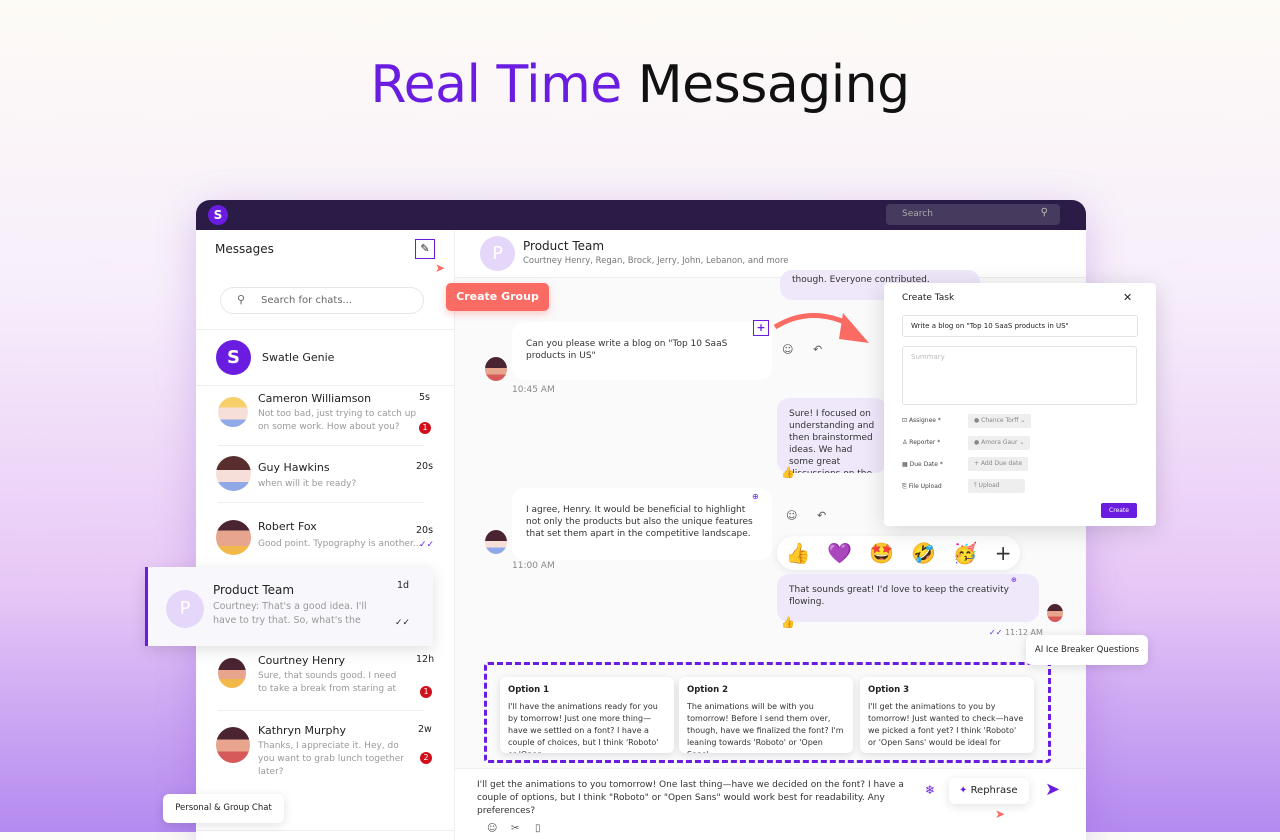  What do you see at coordinates (1119, 510) in the screenshot?
I see `create-task-button: Create` at bounding box center [1119, 510].